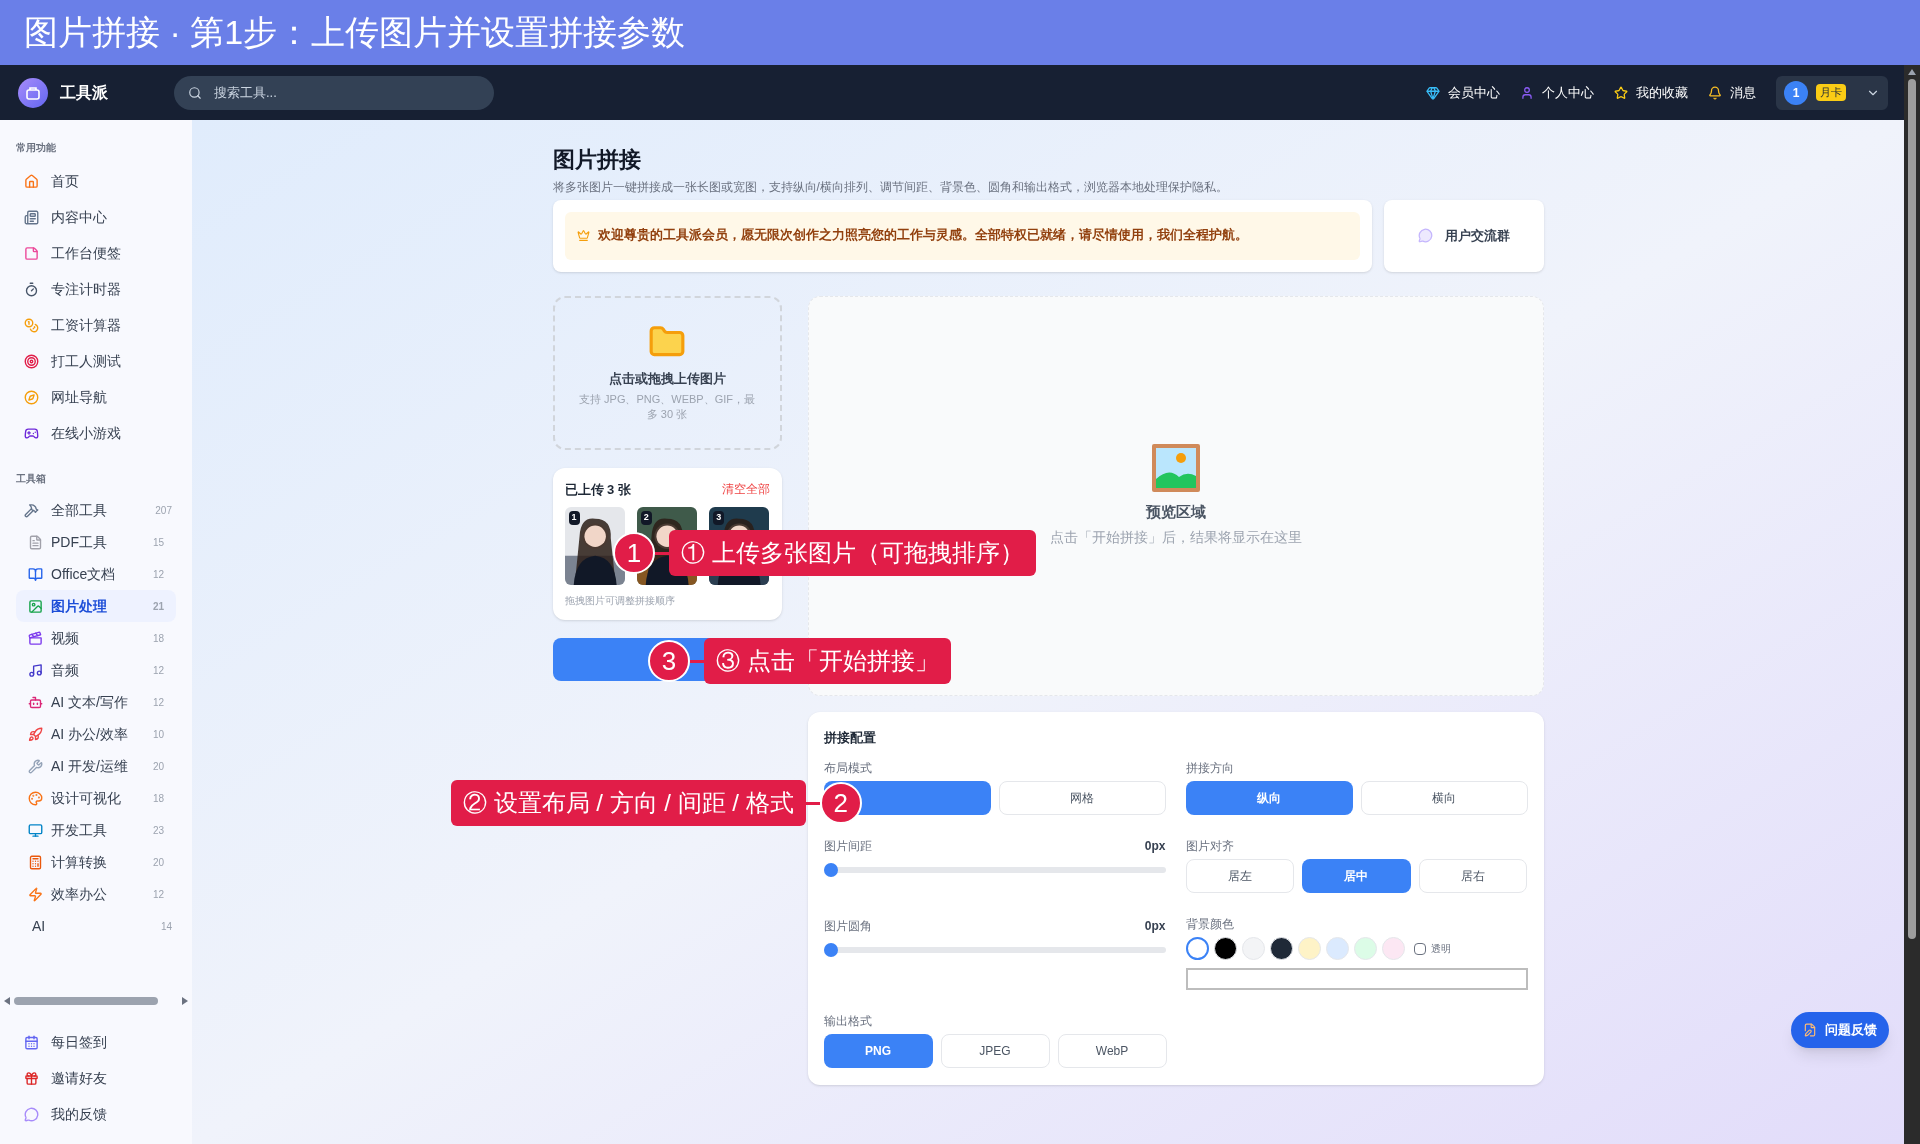  Describe the element at coordinates (70, 289) in the screenshot. I see `sidebar-item: 专注计时器` at that location.